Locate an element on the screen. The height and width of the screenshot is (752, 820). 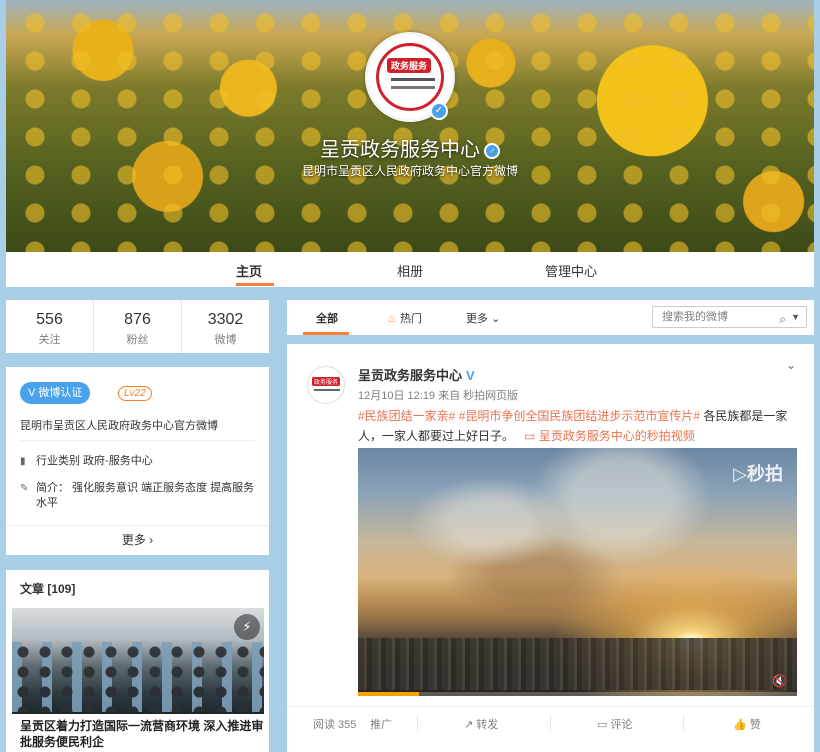
post-author-name: 呈贡政务服务中心 is located at coordinates (410, 375).